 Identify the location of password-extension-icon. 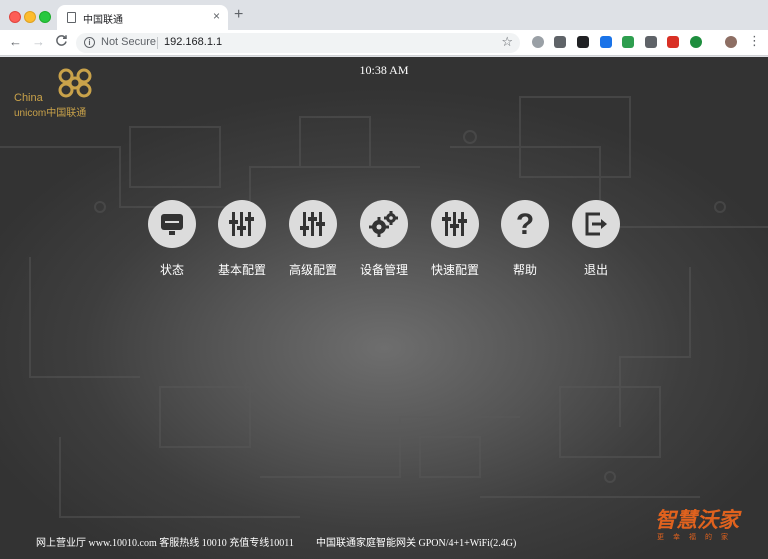
(606, 42).